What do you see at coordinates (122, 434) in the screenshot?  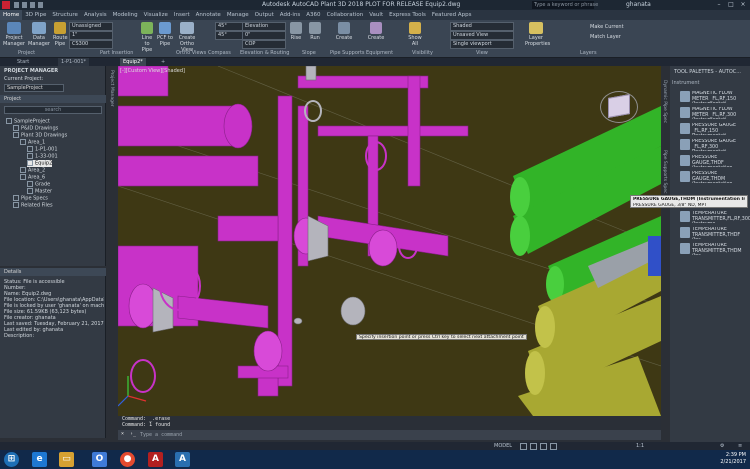 I see `command-close-icon: ×` at bounding box center [122, 434].